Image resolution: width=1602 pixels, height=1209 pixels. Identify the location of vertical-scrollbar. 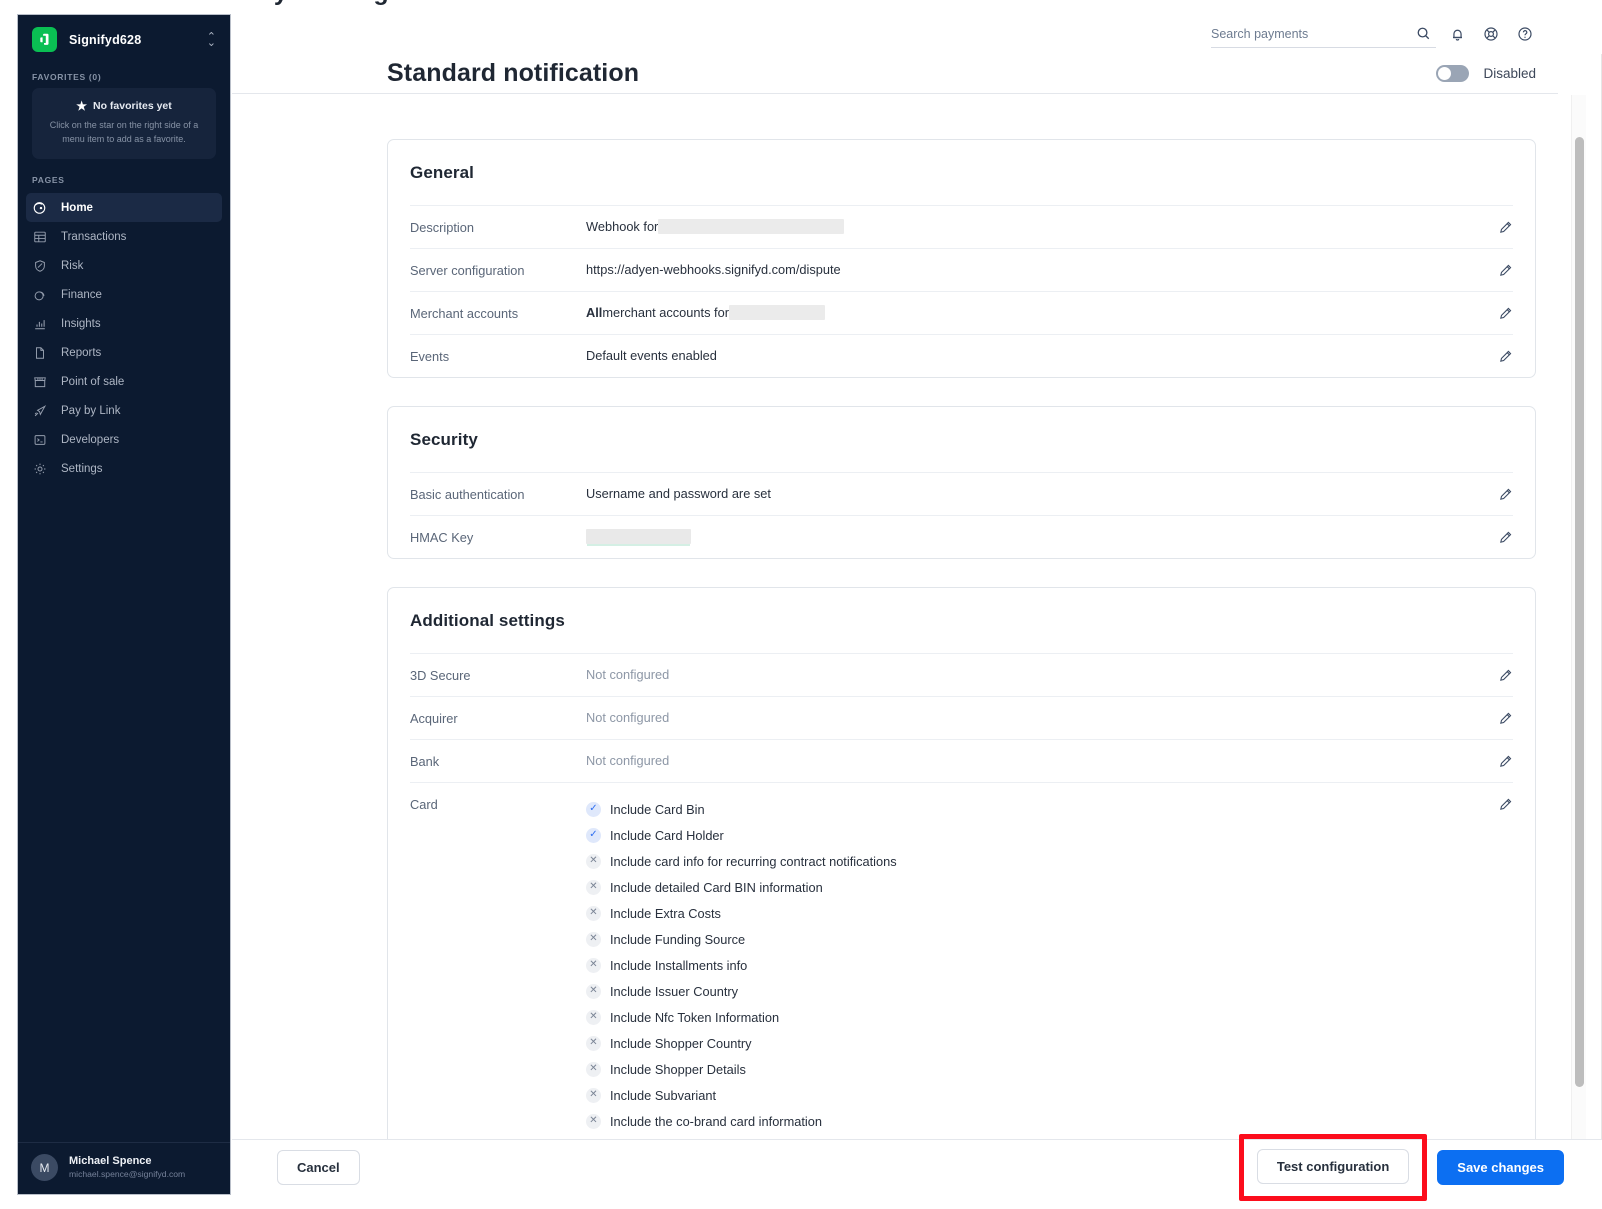
(1578, 617).